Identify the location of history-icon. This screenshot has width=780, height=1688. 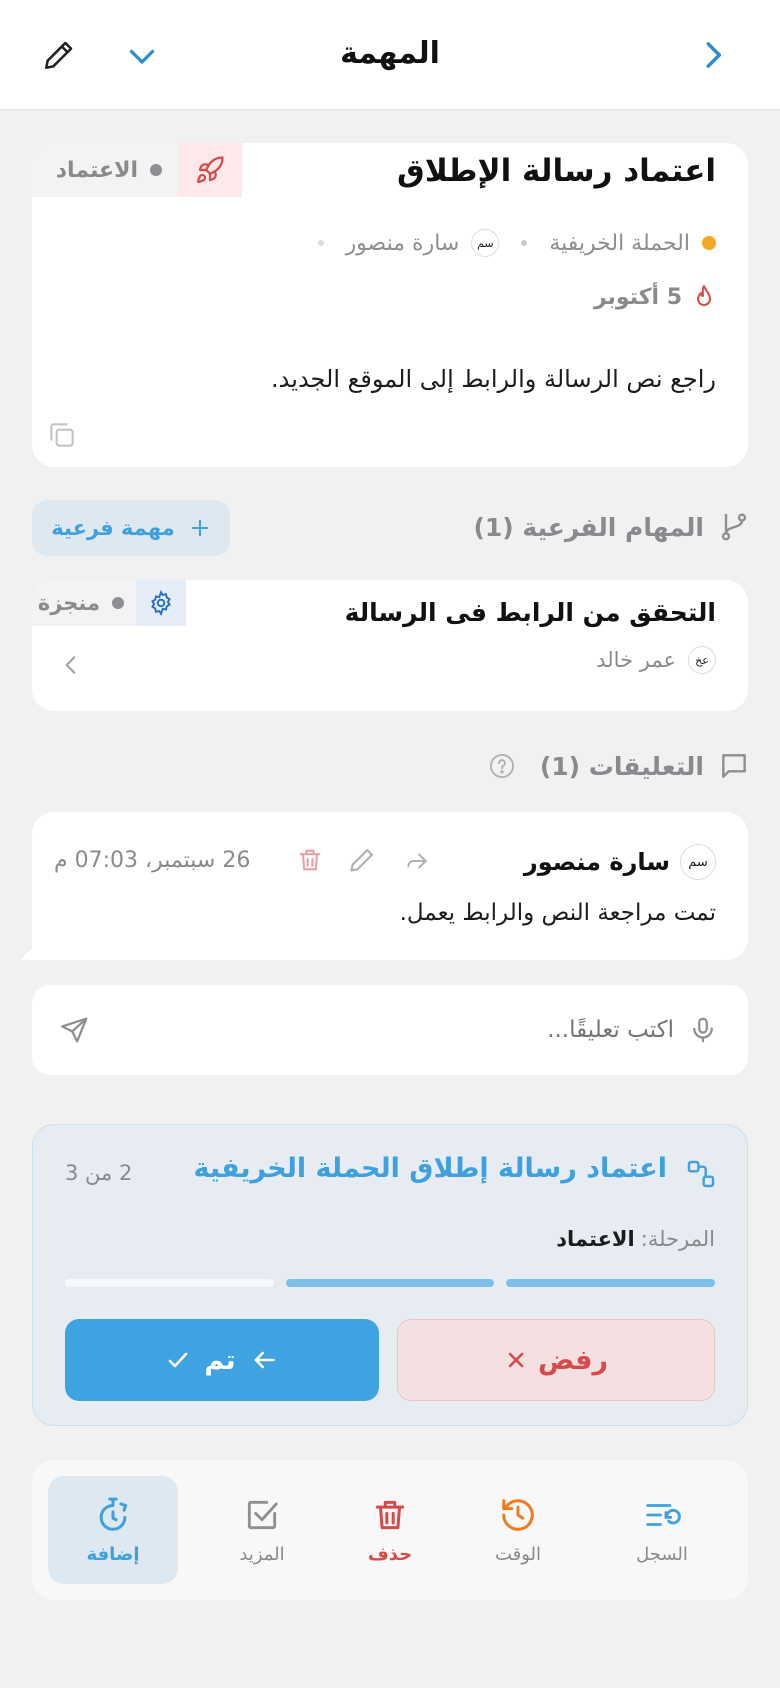
(518, 1515).